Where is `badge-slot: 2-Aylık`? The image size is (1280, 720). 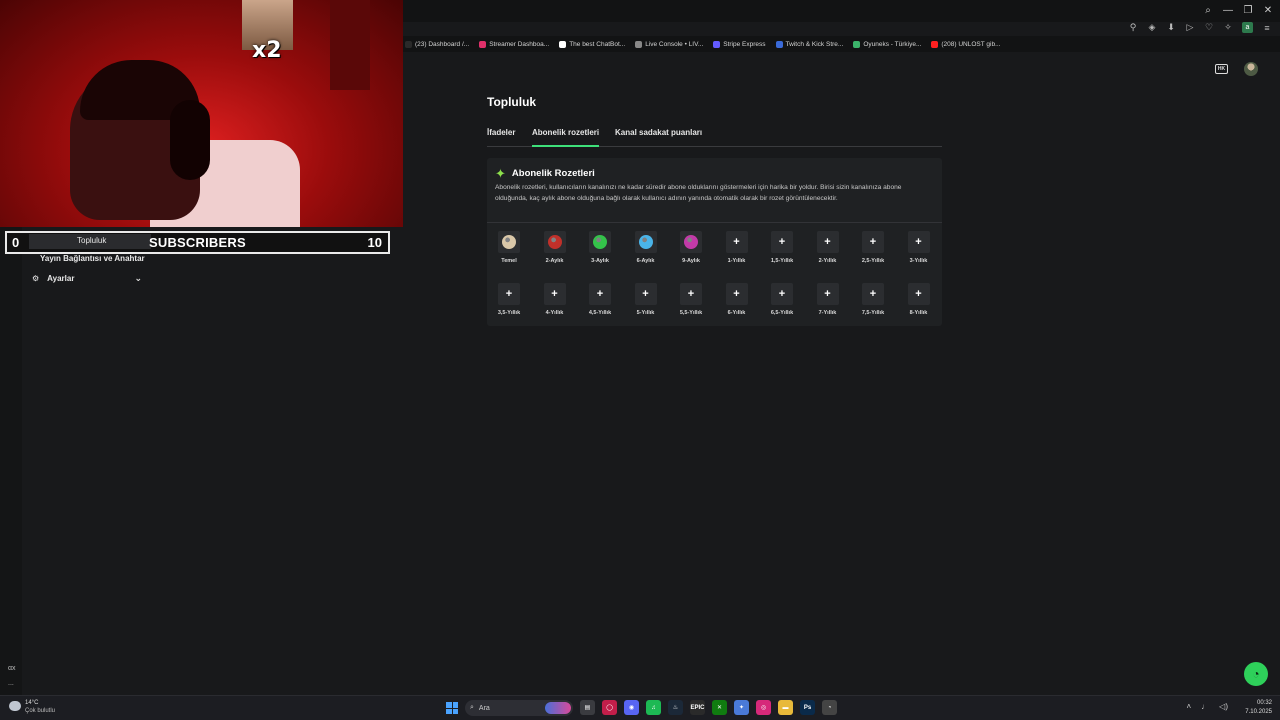
badge-slot: 2-Aylık is located at coordinates (555, 247).